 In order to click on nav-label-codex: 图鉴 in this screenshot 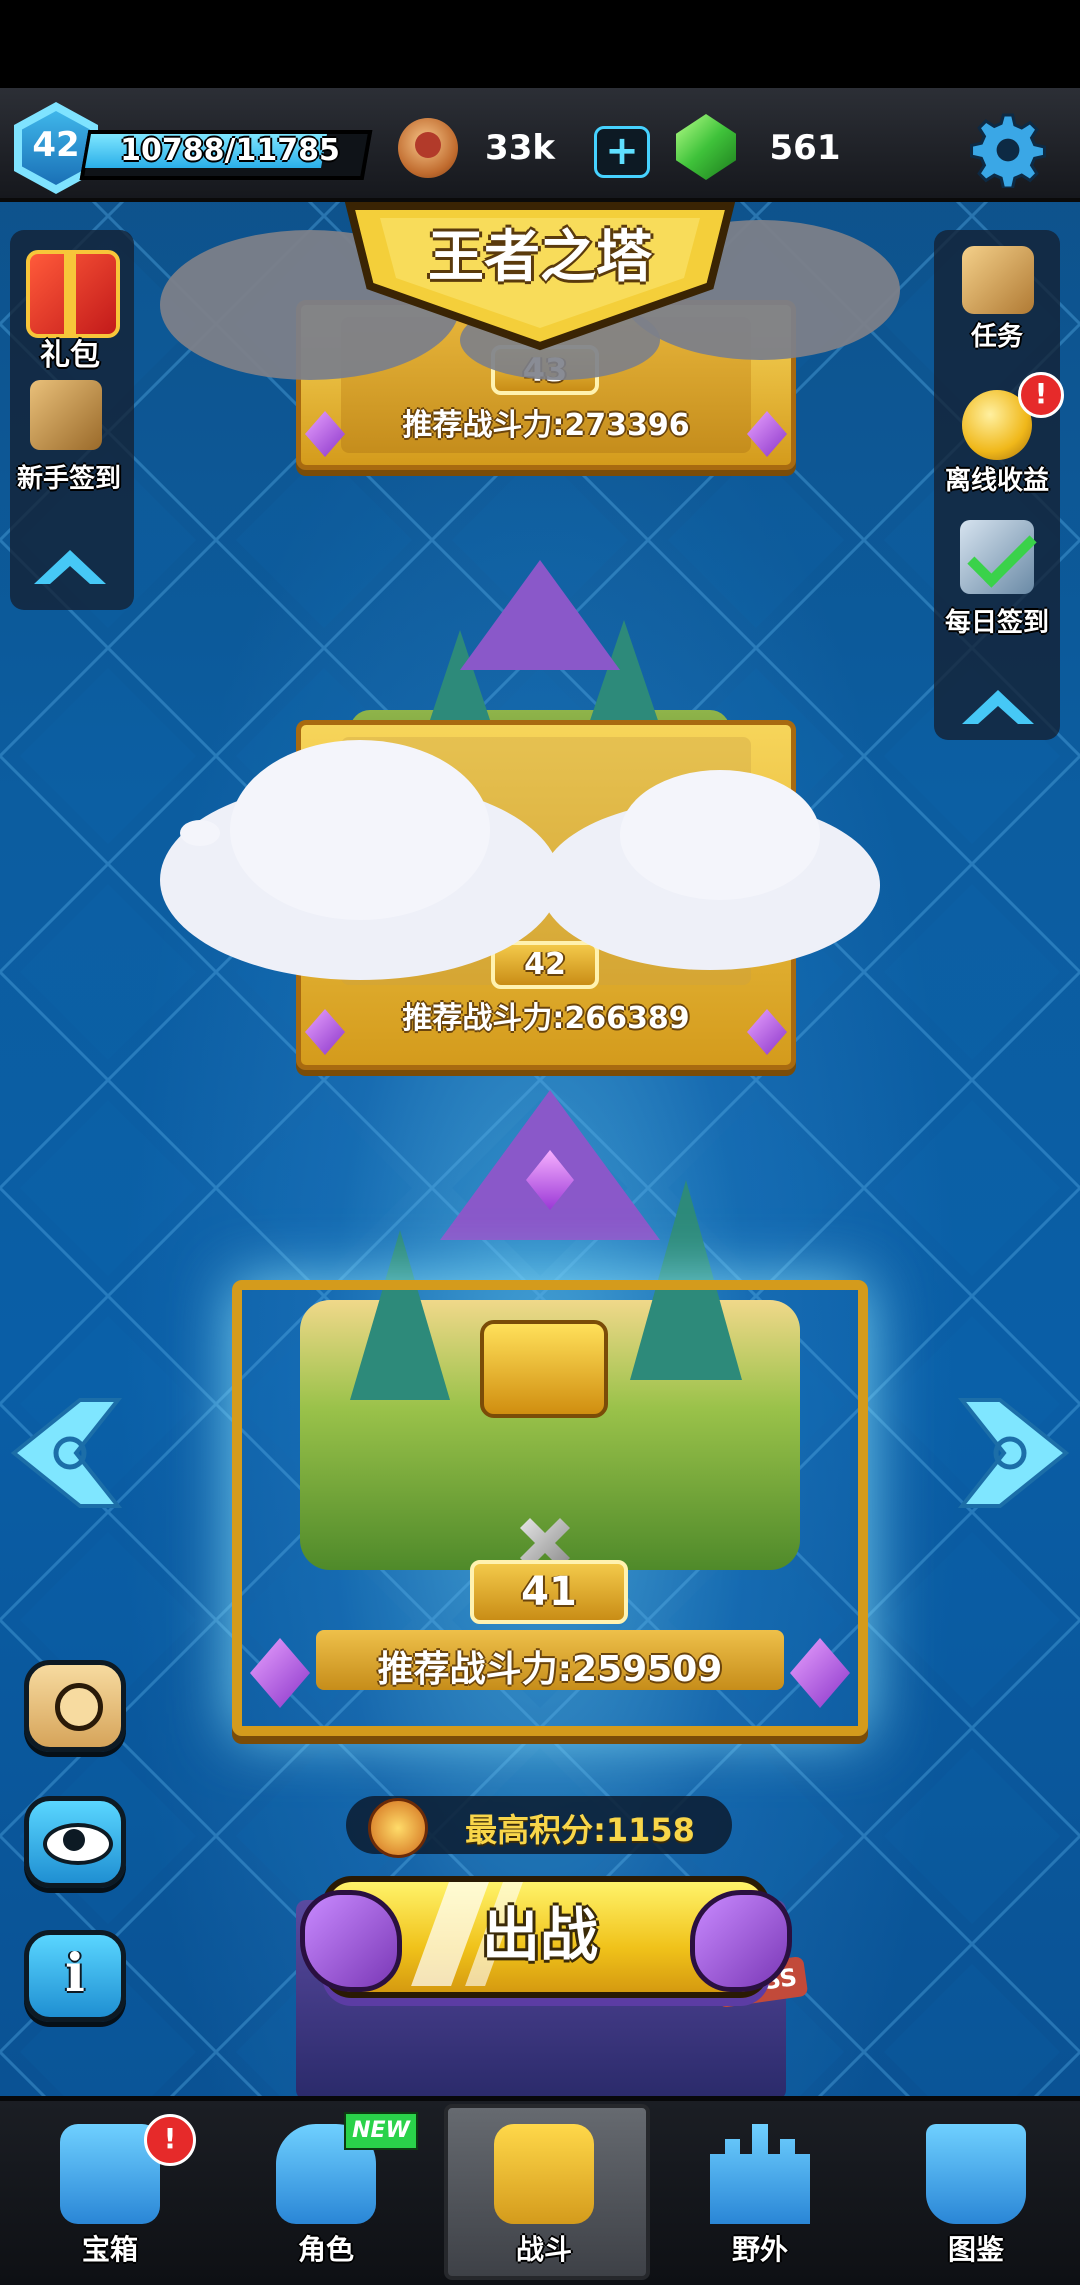, I will do `click(975, 2249)`.